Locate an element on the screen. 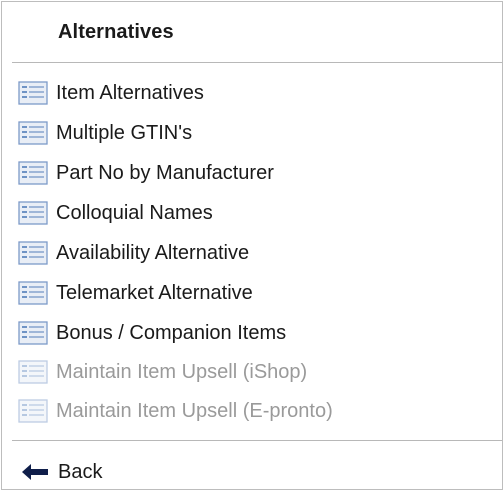 The image size is (504, 492). menu-item-multiple-gtins: Multiple GTIN's is located at coordinates (105, 133).